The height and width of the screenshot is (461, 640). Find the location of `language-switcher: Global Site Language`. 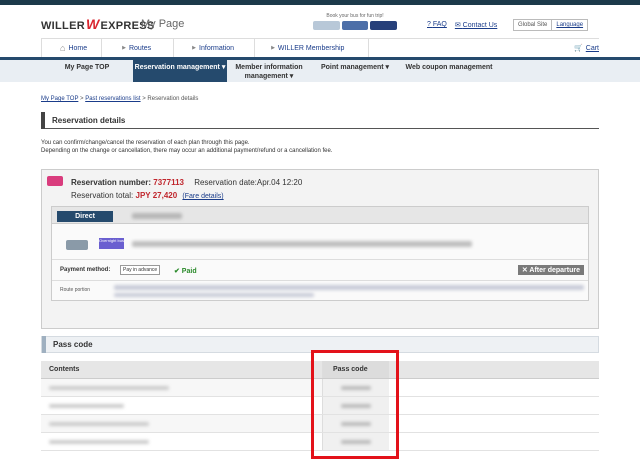

language-switcher: Global Site Language is located at coordinates (551, 25).